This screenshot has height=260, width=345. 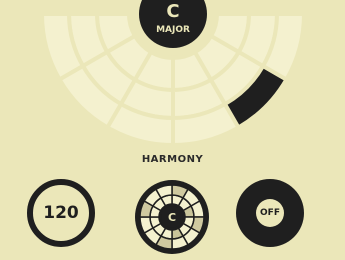 I want to click on toggle-label: OFF, so click(x=270, y=213).